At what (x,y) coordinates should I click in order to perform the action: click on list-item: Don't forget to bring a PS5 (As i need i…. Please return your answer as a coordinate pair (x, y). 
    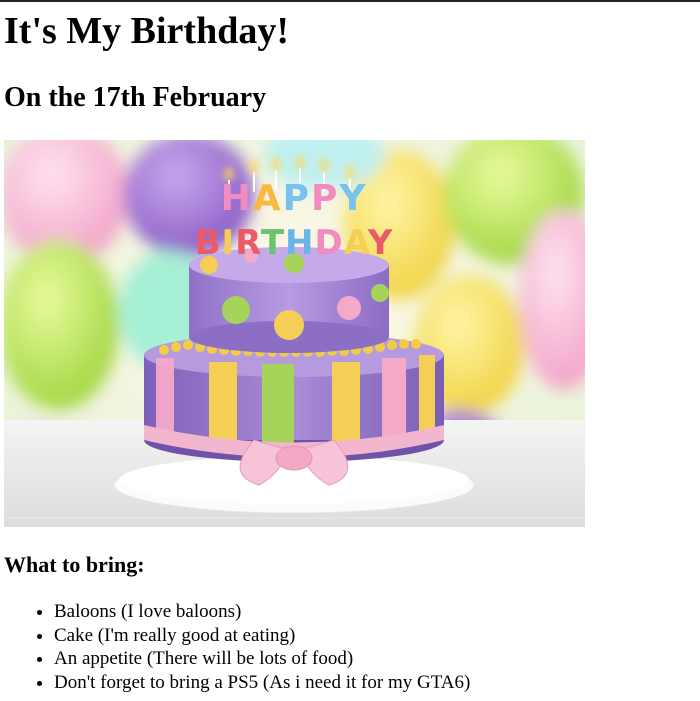
    Looking at the image, I should click on (262, 683).